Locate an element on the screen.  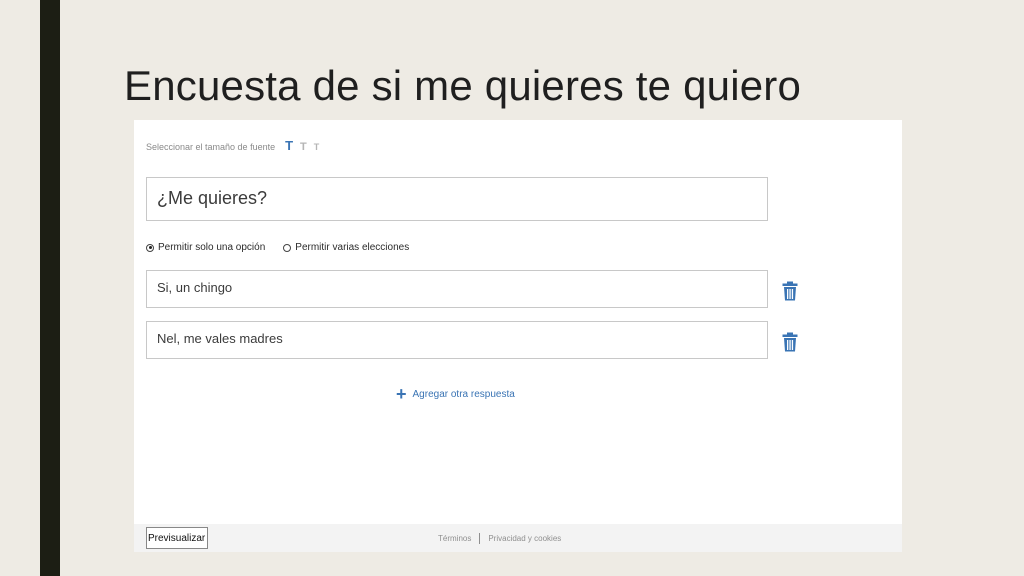
font-size-small-button: T is located at coordinates (317, 147).